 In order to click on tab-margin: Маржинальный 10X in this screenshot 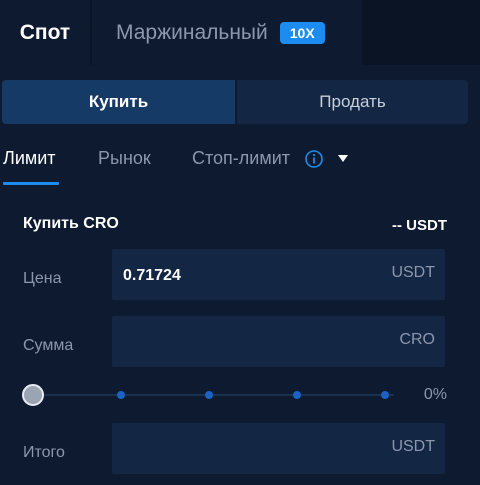, I will do `click(227, 32)`.